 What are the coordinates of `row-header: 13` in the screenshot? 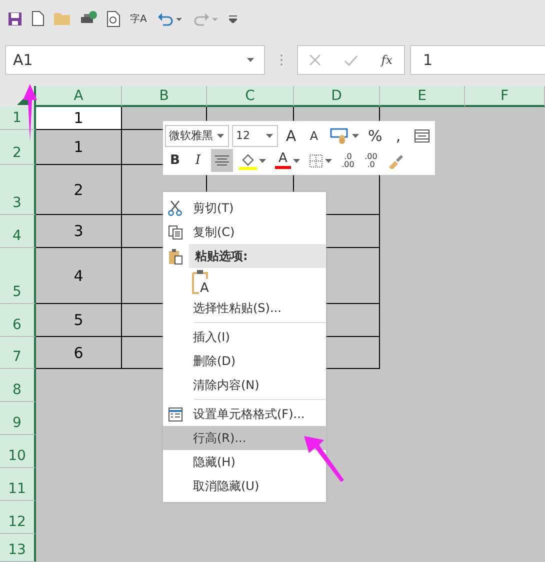 It's located at (18, 548).